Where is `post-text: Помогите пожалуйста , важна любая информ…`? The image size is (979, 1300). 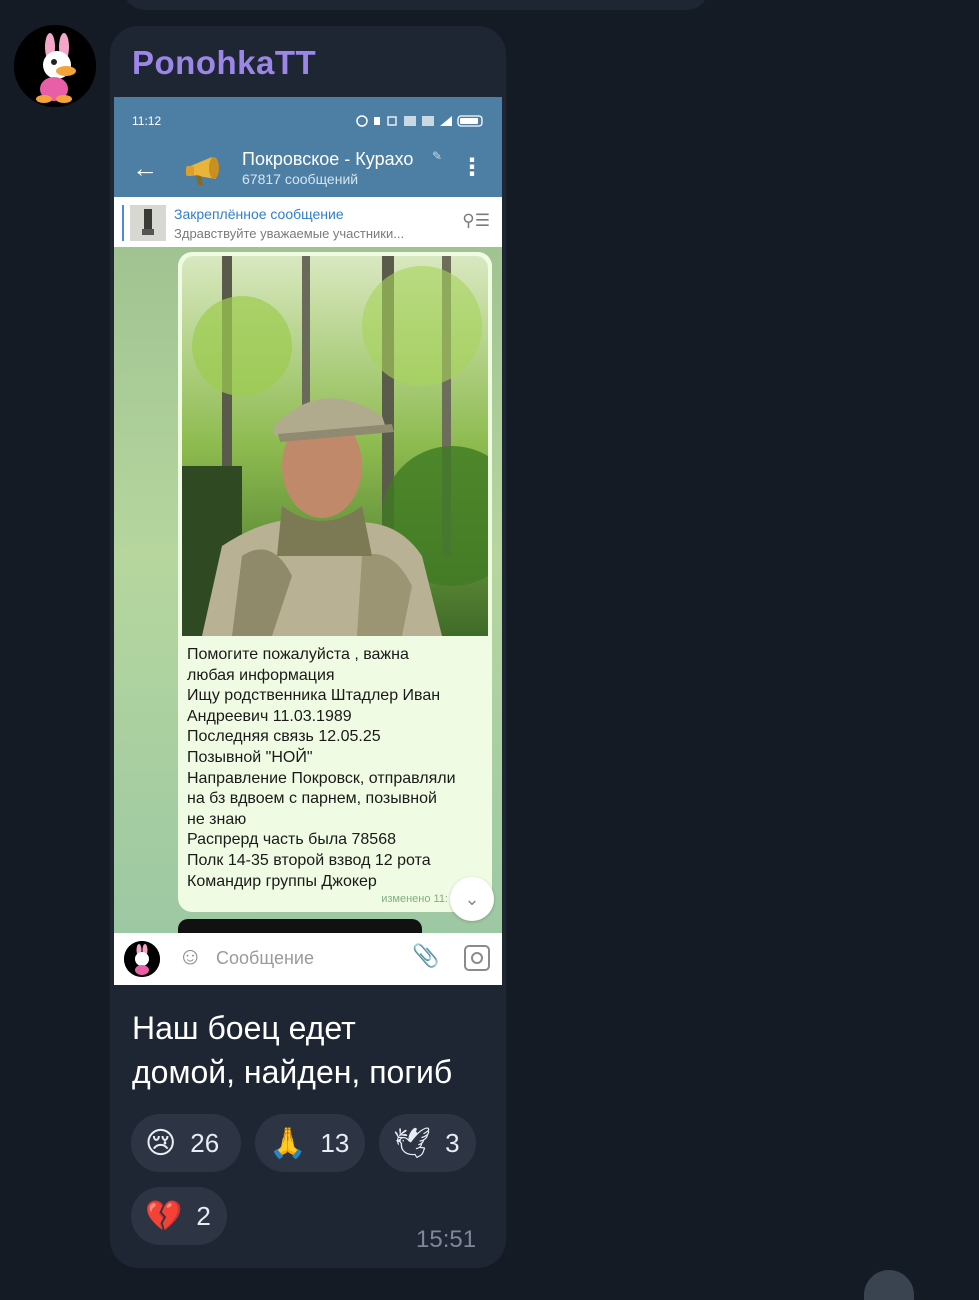 post-text: Помогите пожалуйста , важна любая информ… is located at coordinates (337, 768).